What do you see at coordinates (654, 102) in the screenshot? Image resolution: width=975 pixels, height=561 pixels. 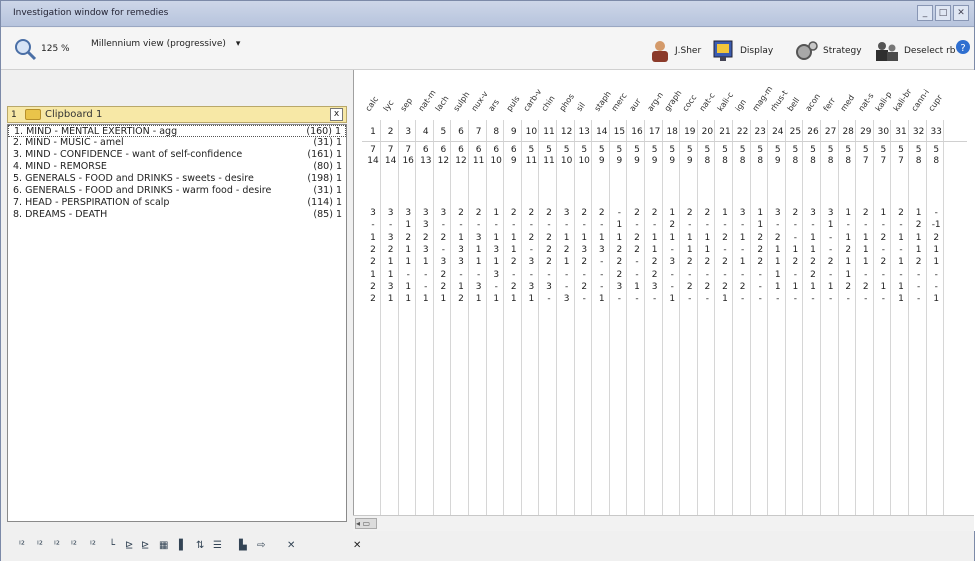 I see `remedy-label: arg-n` at bounding box center [654, 102].